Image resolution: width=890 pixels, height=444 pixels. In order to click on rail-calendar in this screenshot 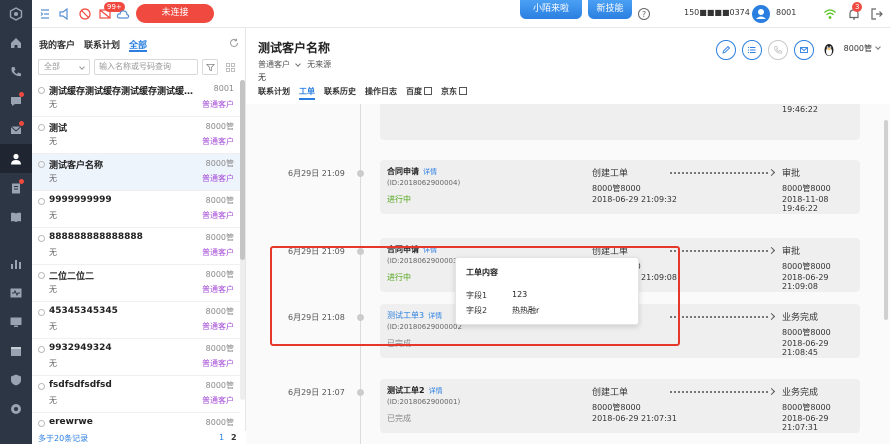, I will do `click(16, 350)`.